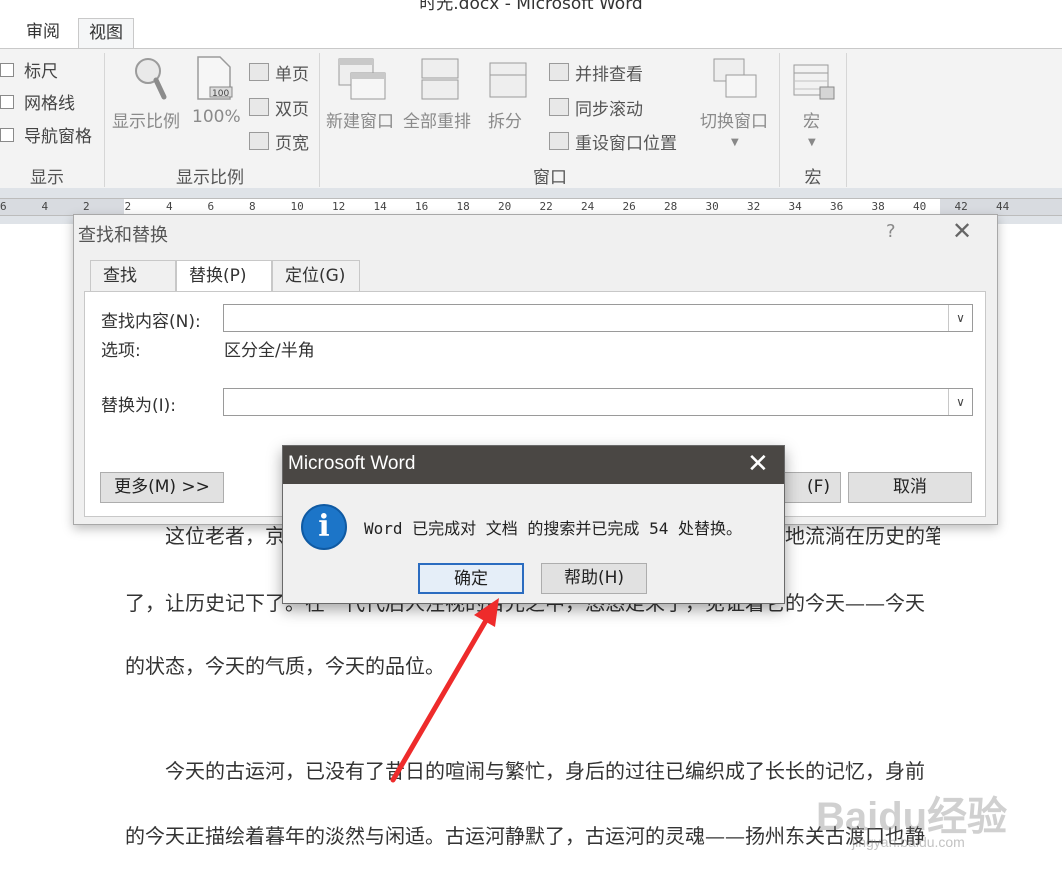 This screenshot has height=878, width=1062. I want to click on watermark: Baidu经验 jingyan.baidu.com, so click(932, 819).